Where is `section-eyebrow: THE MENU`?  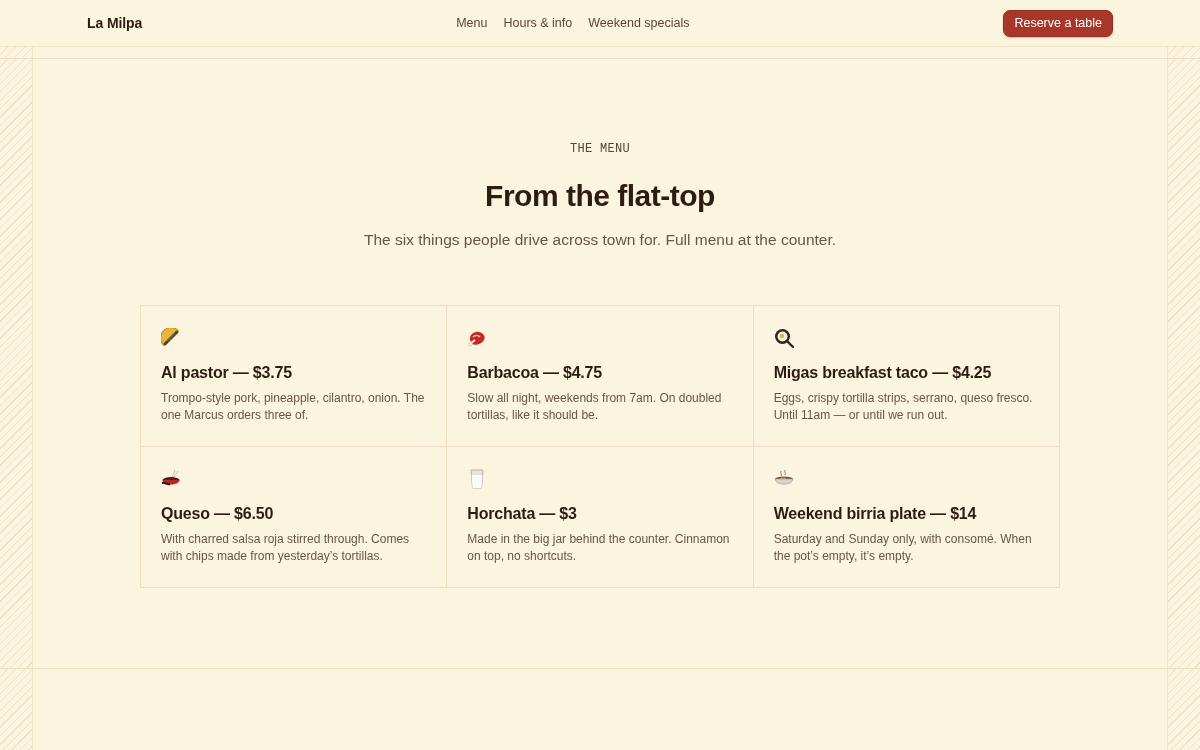
section-eyebrow: THE MENU is located at coordinates (600, 149).